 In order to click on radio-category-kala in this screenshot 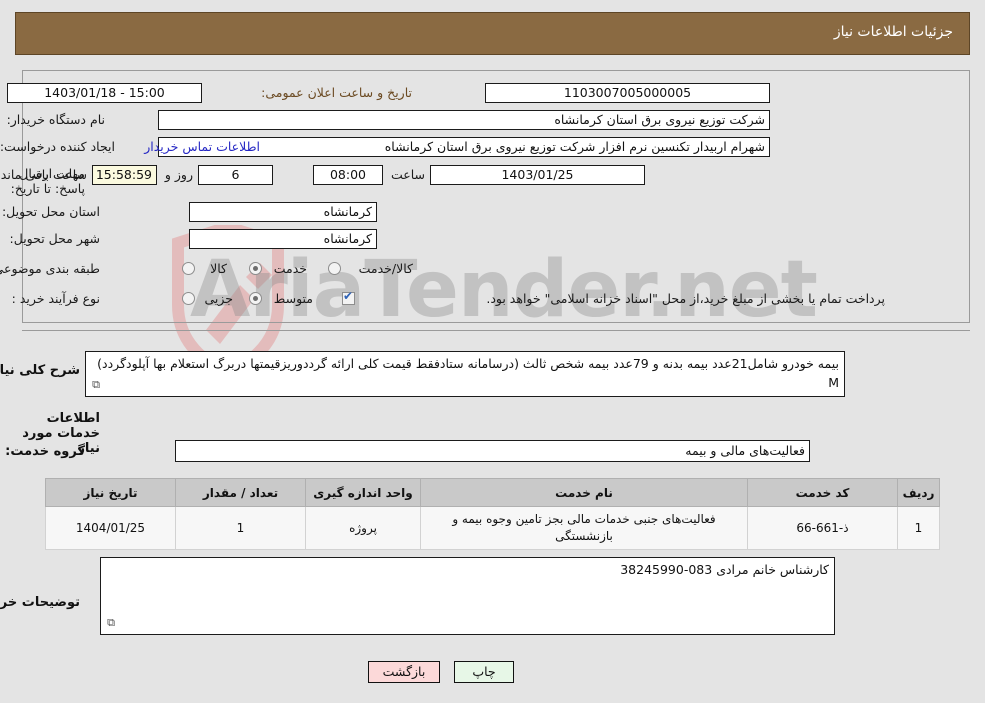, I will do `click(188, 268)`.